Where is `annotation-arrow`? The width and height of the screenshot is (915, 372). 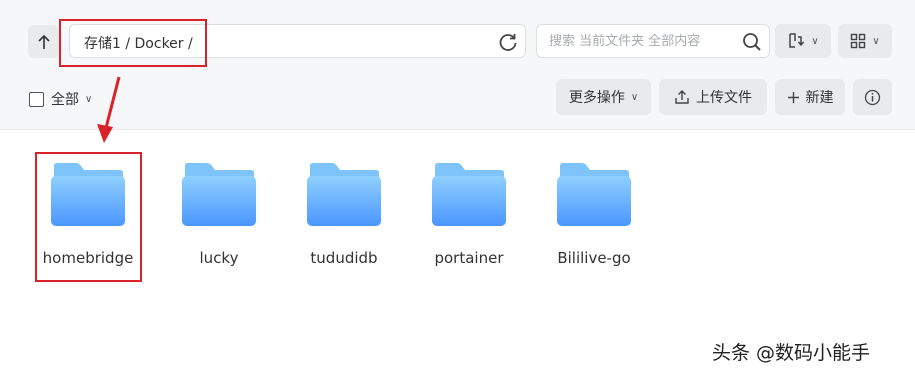 annotation-arrow is located at coordinates (109, 109).